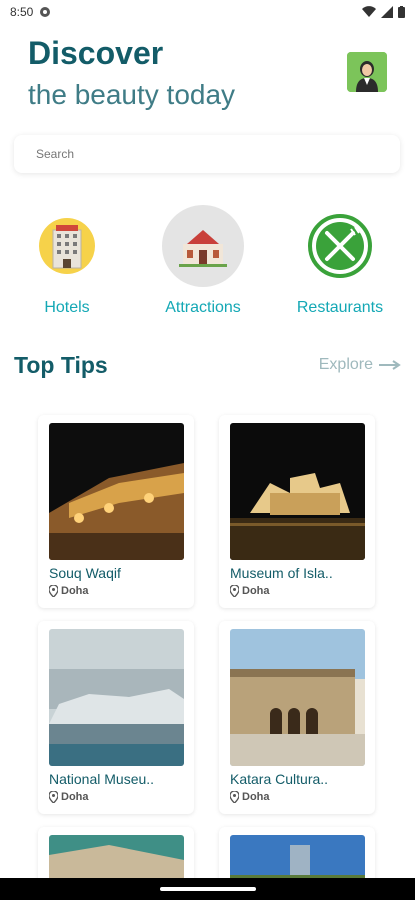  I want to click on hotel-icon, so click(67, 246).